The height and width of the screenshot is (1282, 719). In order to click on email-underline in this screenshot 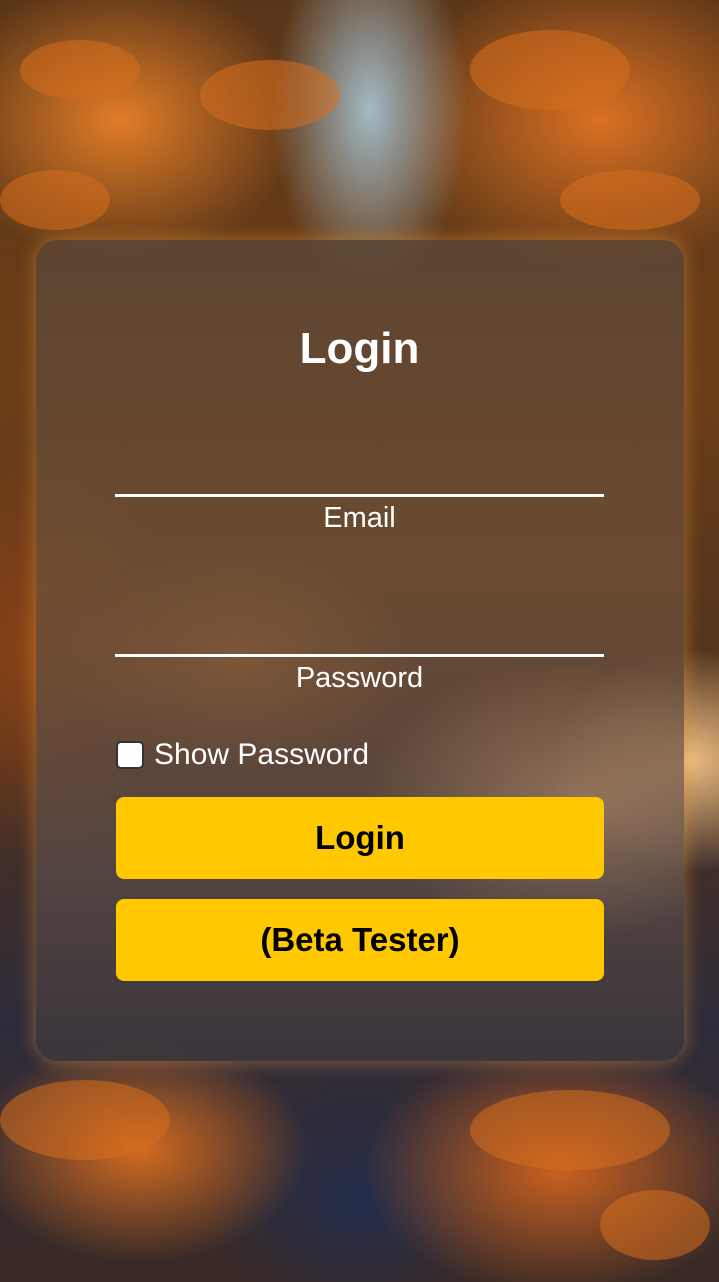, I will do `click(359, 495)`.